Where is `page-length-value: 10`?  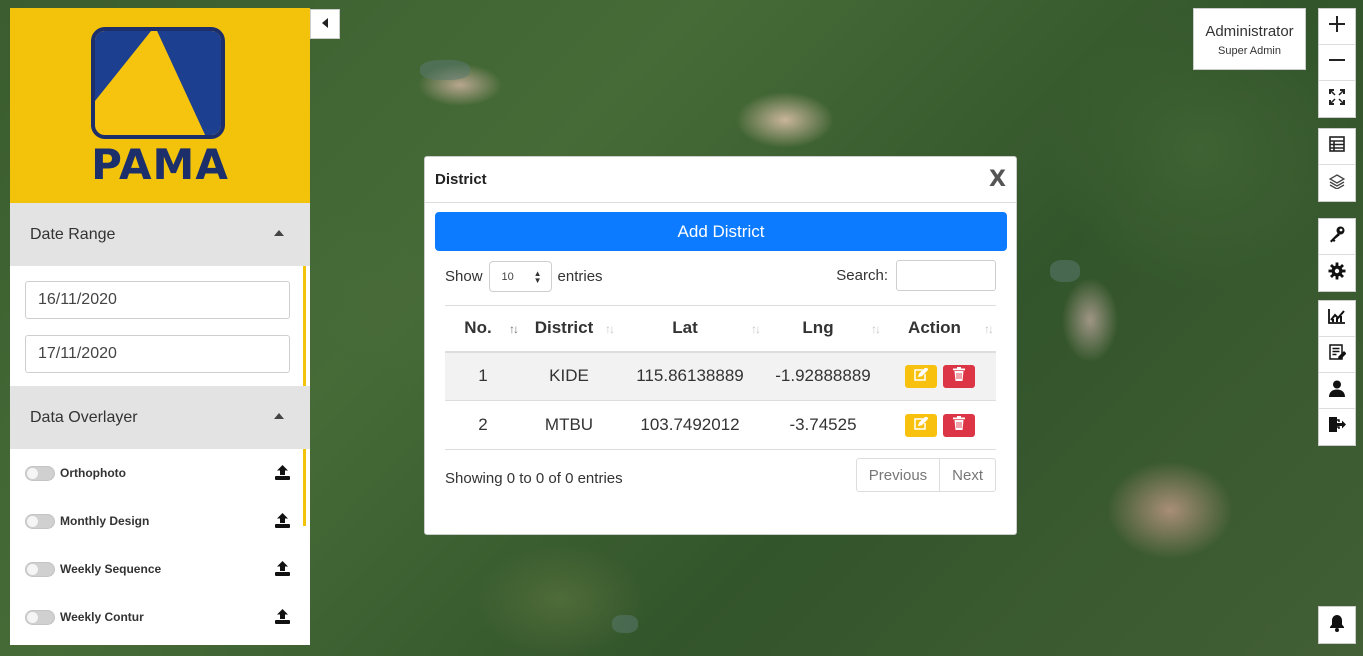 page-length-value: 10 is located at coordinates (507, 276).